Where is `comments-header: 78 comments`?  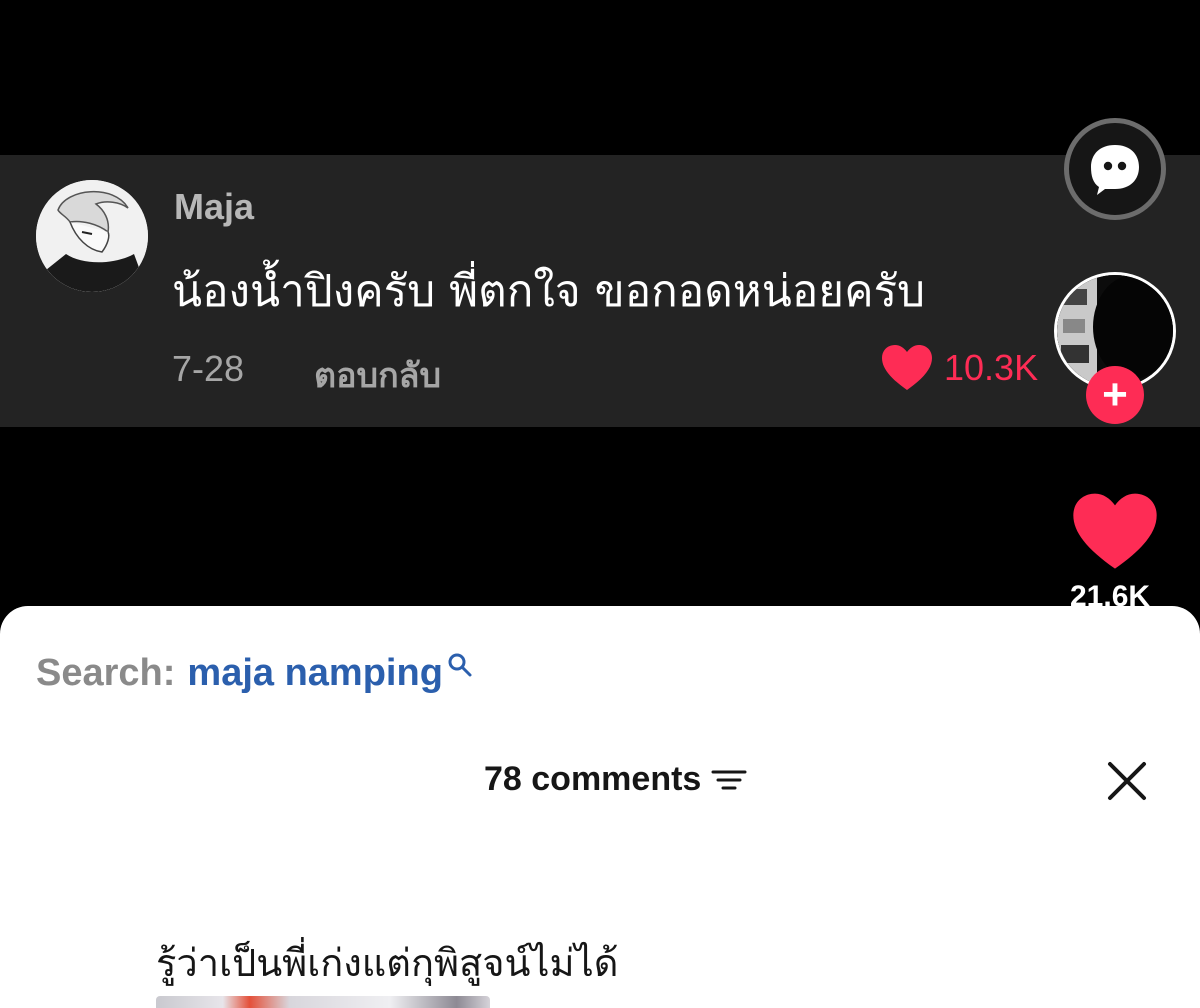
comments-header: 78 comments is located at coordinates (615, 779).